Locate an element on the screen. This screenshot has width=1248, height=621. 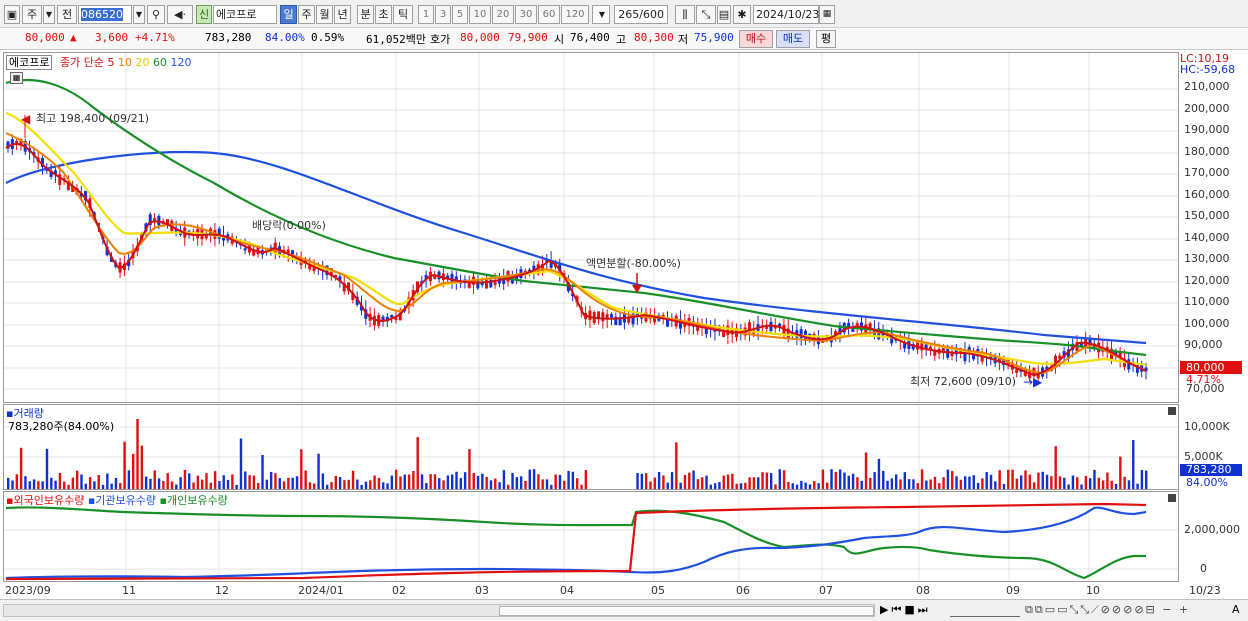
period-selector: 주 is located at coordinates (32, 14).